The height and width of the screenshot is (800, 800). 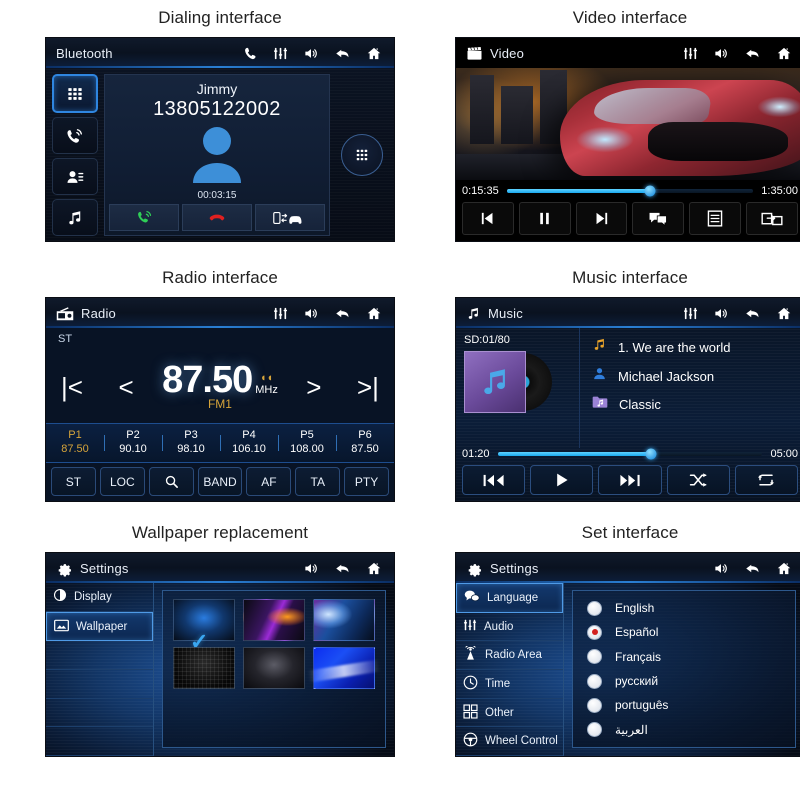 What do you see at coordinates (715, 218) in the screenshot?
I see `playlist-icon` at bounding box center [715, 218].